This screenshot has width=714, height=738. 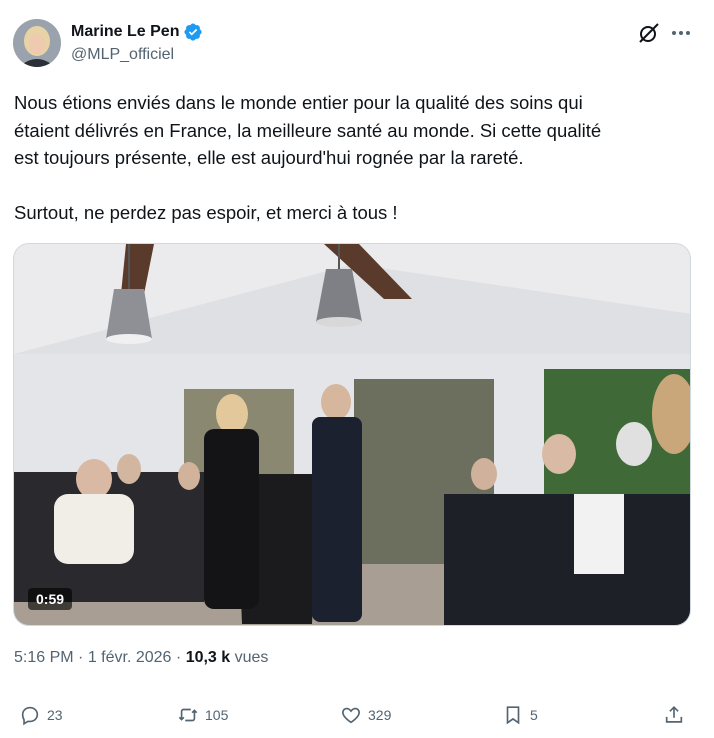 I want to click on tweet-date: 1 févr. 2026, so click(x=130, y=657).